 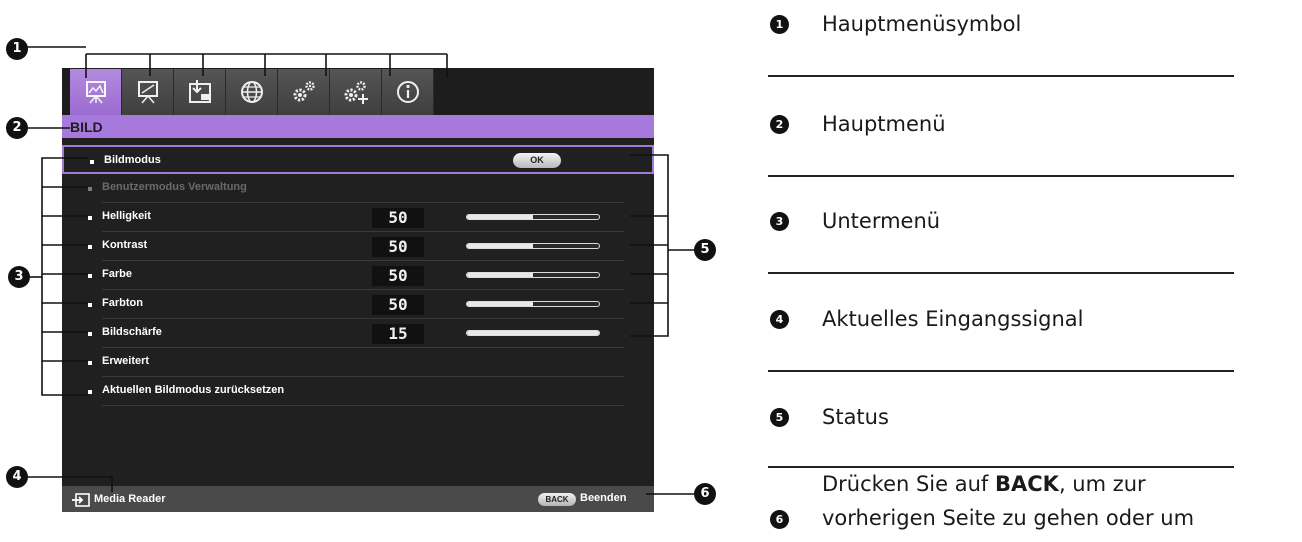 What do you see at coordinates (922, 24) in the screenshot?
I see `legend-text: Hauptmenüsymbol` at bounding box center [922, 24].